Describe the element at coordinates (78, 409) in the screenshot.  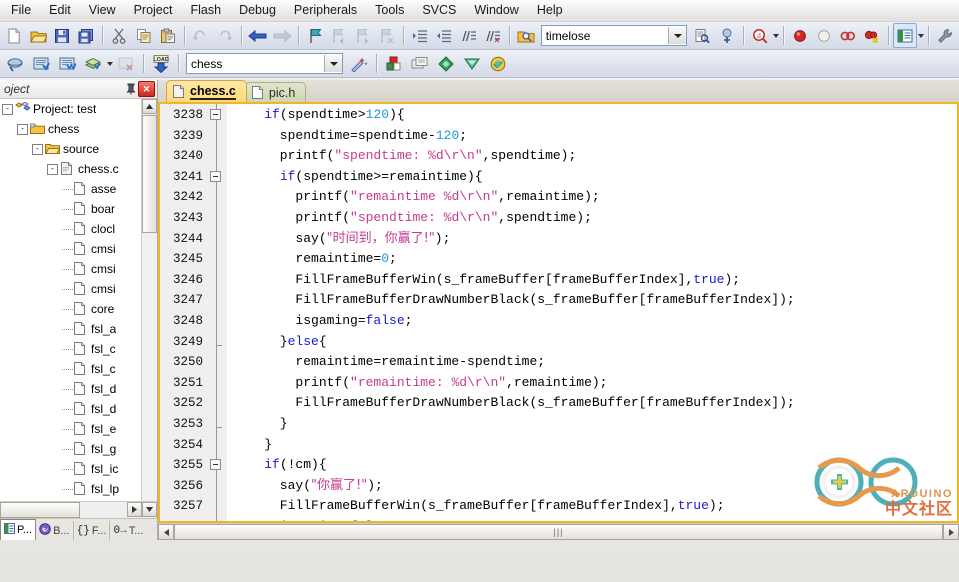
I see `tree-item: fsl_d` at that location.